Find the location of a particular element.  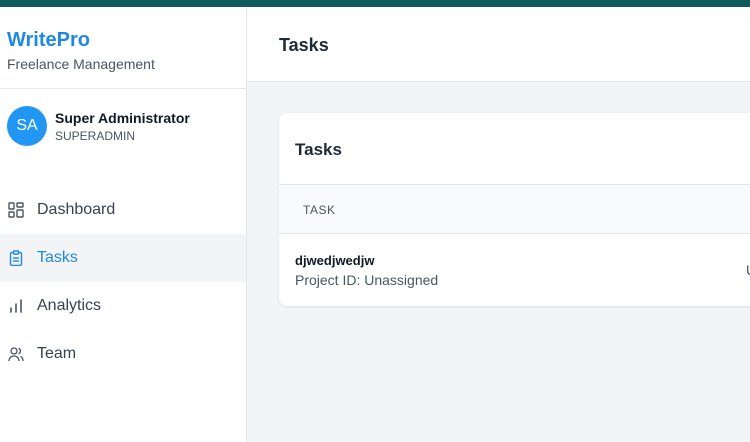

sidebar-nav: Dashboard Tasks Analytics Team is located at coordinates (123, 282).